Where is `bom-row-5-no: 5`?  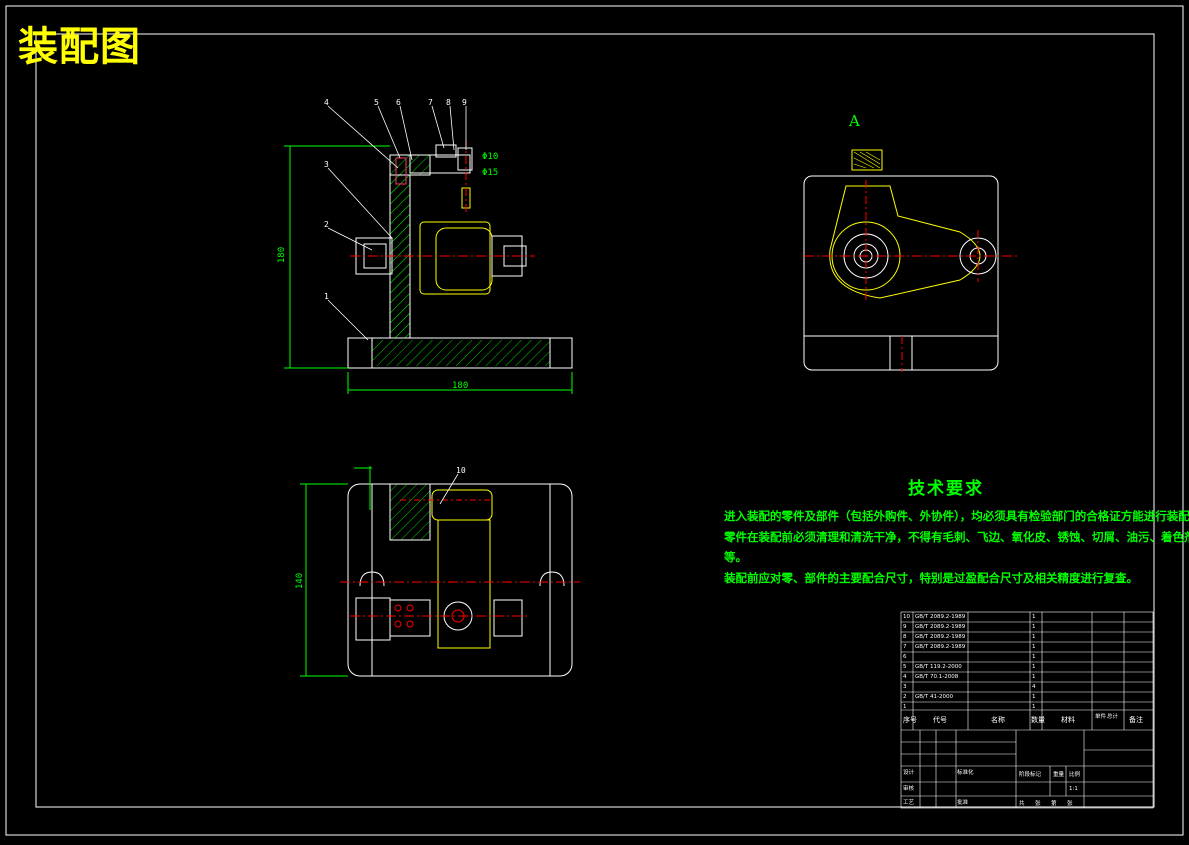
bom-row-5-no: 5 is located at coordinates (905, 667).